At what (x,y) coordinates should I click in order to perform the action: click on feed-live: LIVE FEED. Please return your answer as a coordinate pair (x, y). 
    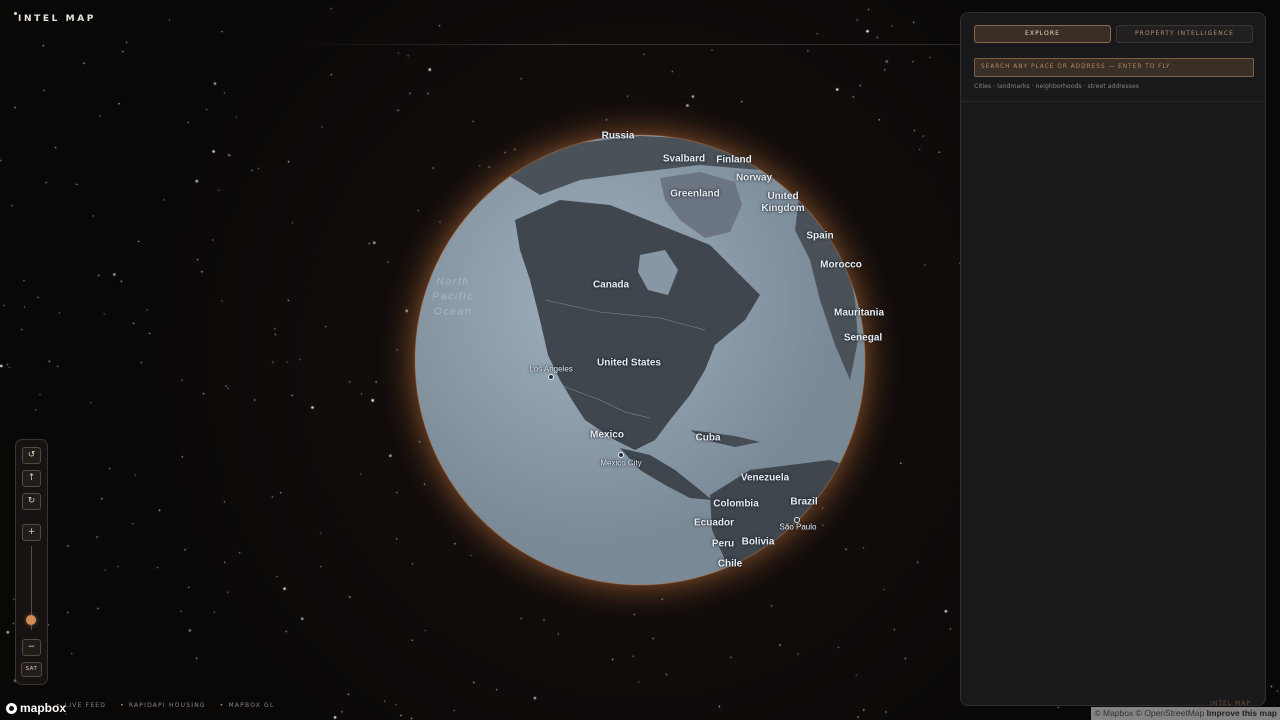
    Looking at the image, I should click on (81, 705).